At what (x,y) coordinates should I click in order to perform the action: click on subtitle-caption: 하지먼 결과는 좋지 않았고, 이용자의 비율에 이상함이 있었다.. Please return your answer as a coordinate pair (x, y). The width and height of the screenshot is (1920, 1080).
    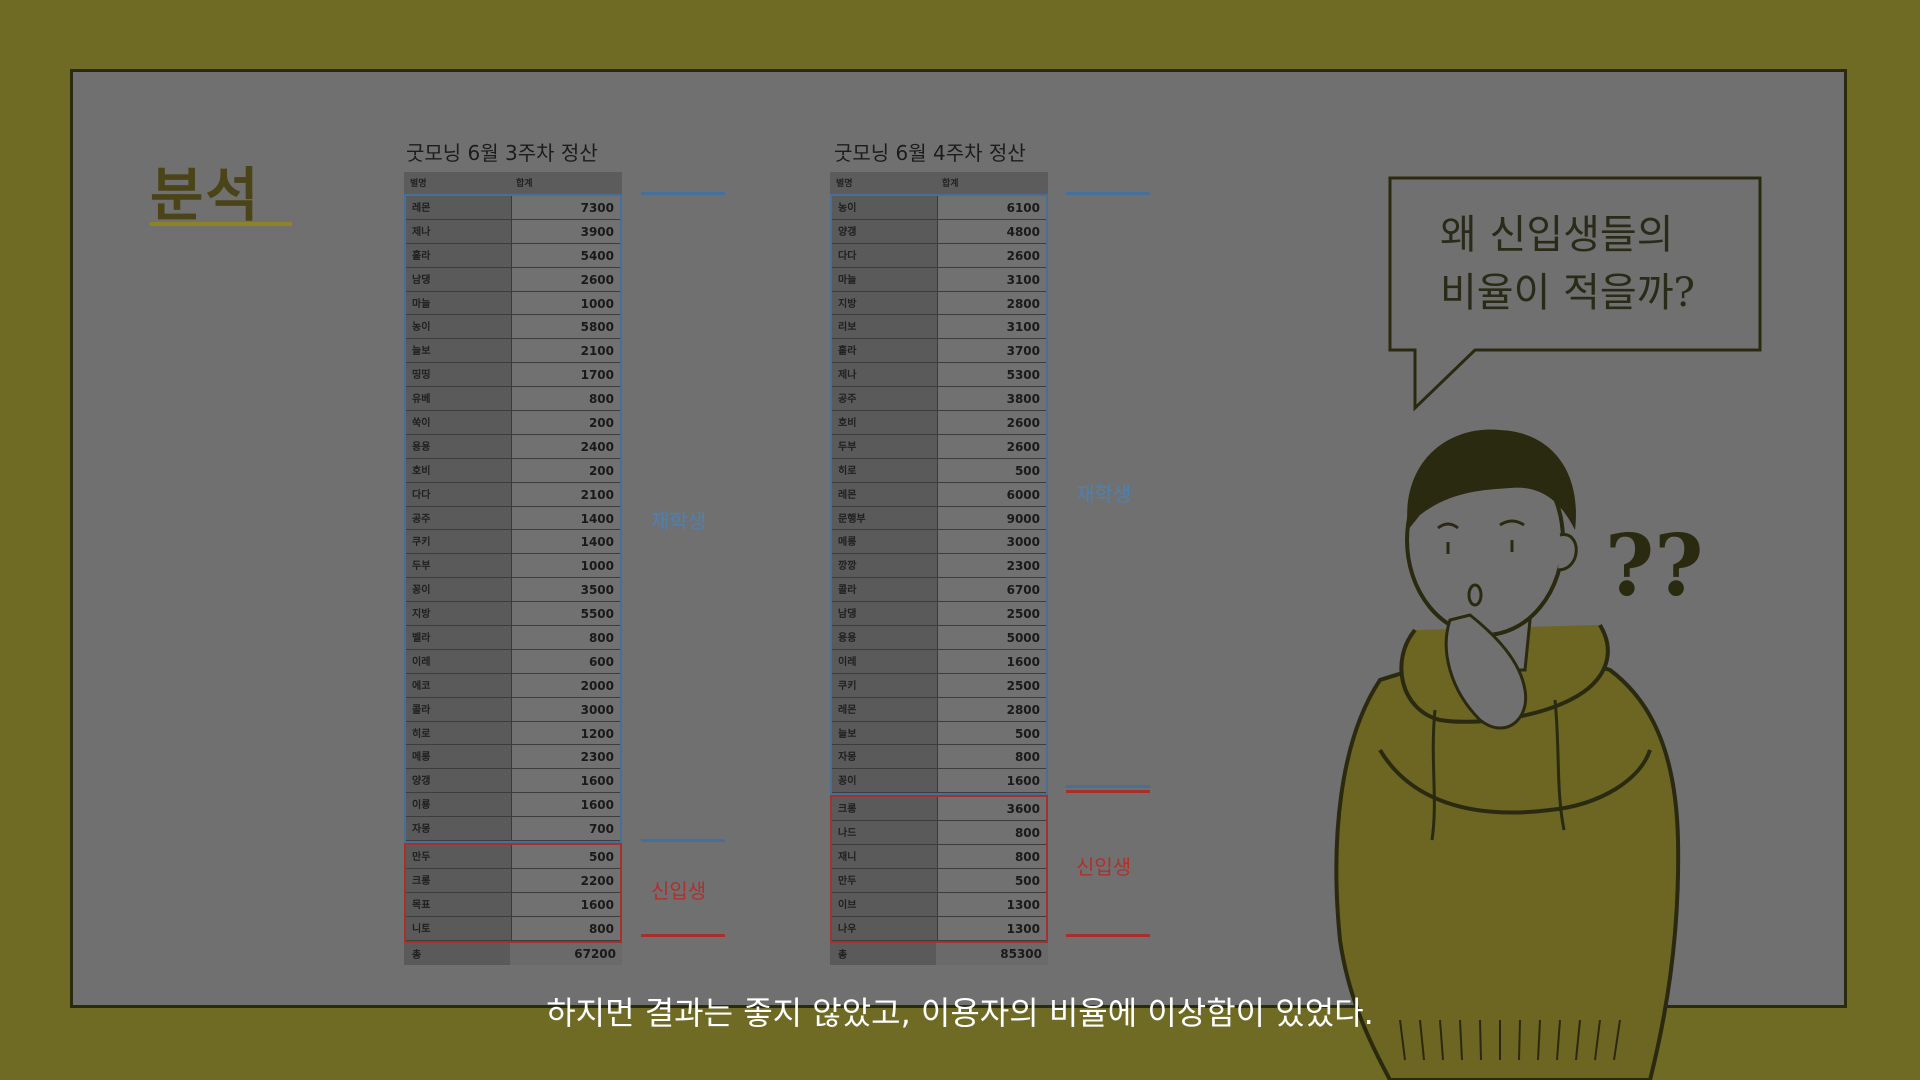
    Looking at the image, I should click on (960, 1013).